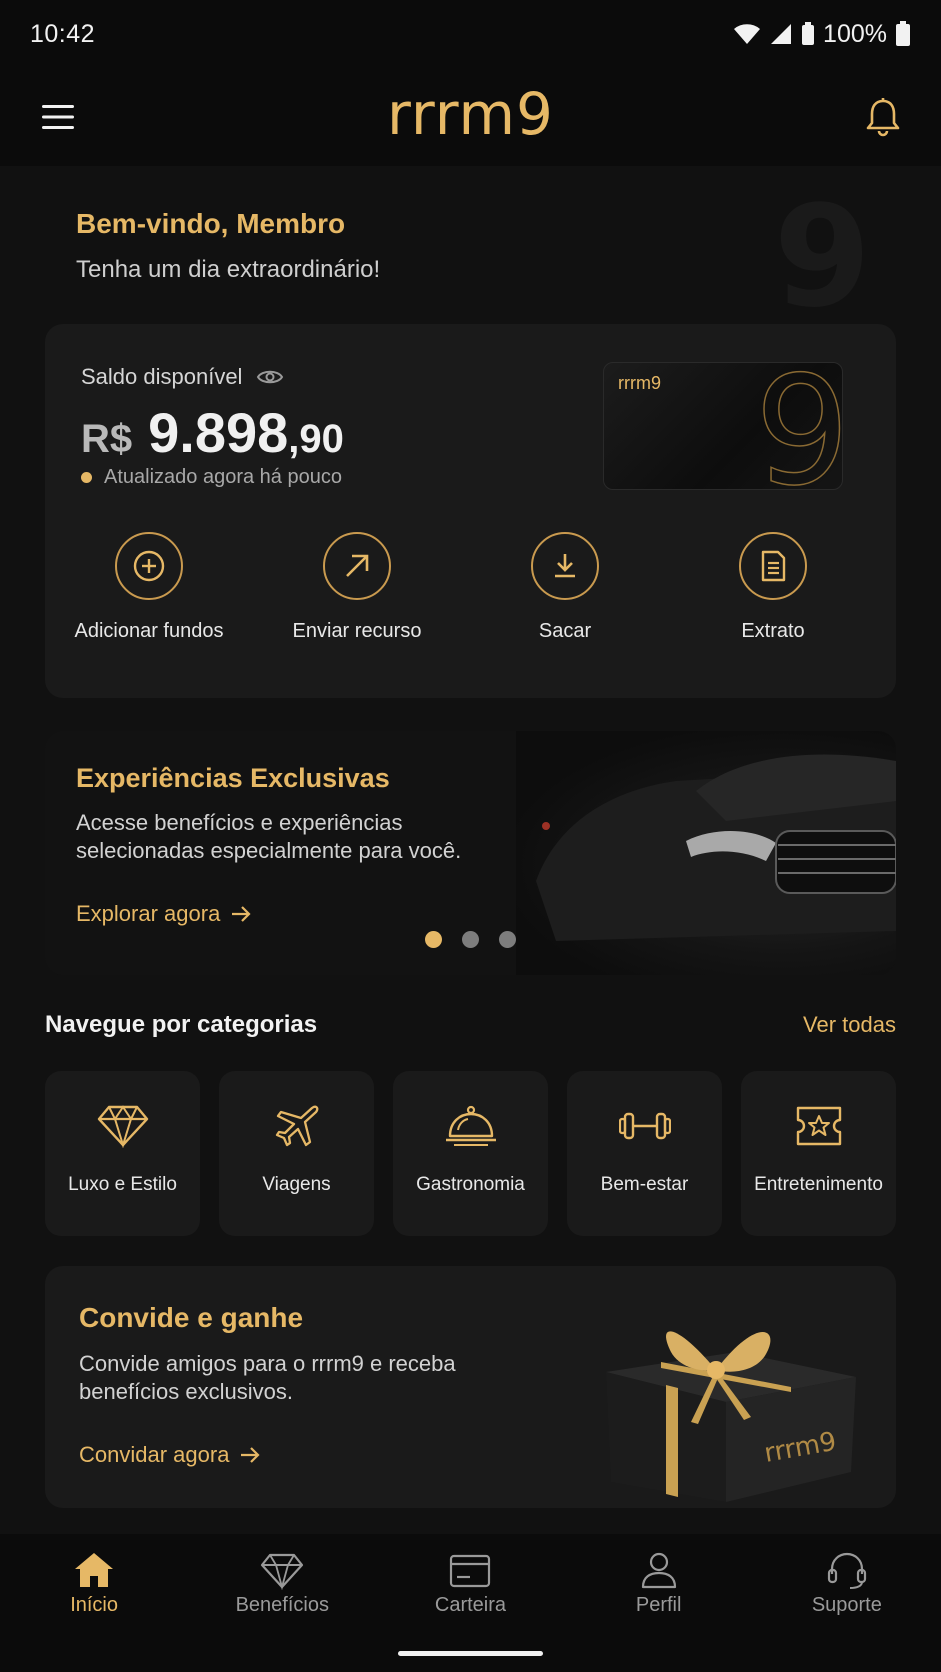  What do you see at coordinates (181, 1024) in the screenshot?
I see `categories-title: Navegue por categorias` at bounding box center [181, 1024].